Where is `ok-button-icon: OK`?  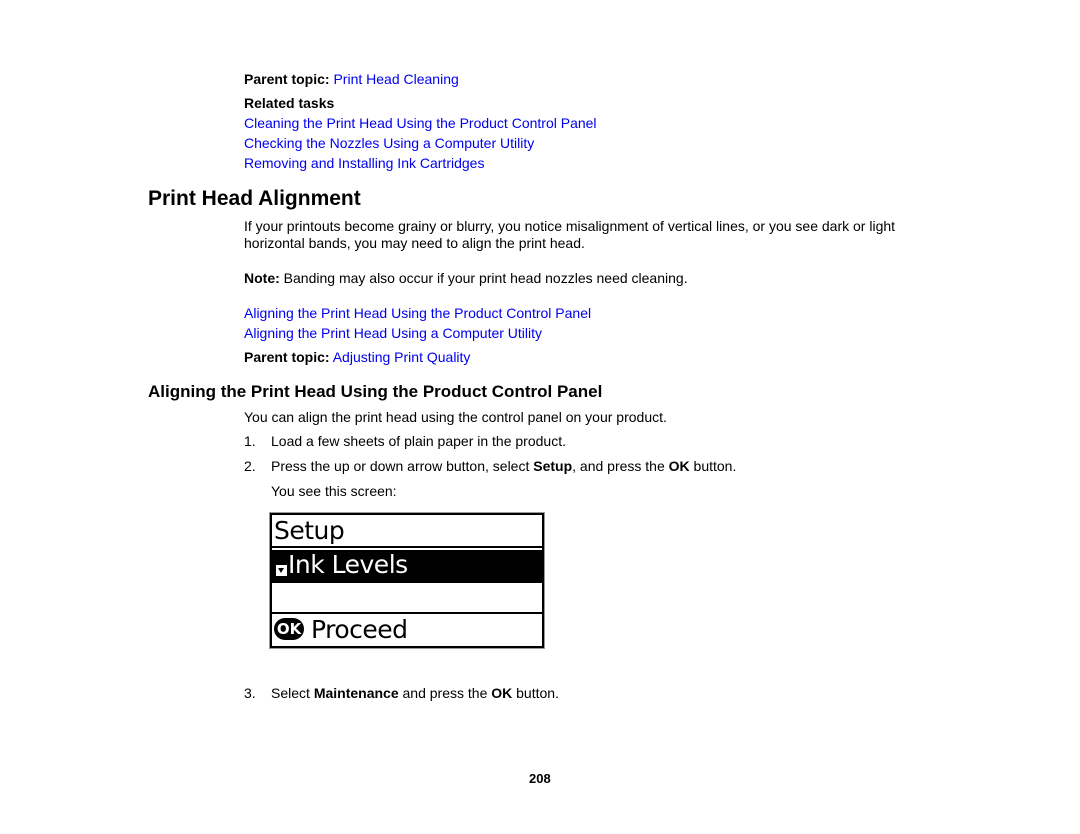
ok-button-icon: OK is located at coordinates (289, 629).